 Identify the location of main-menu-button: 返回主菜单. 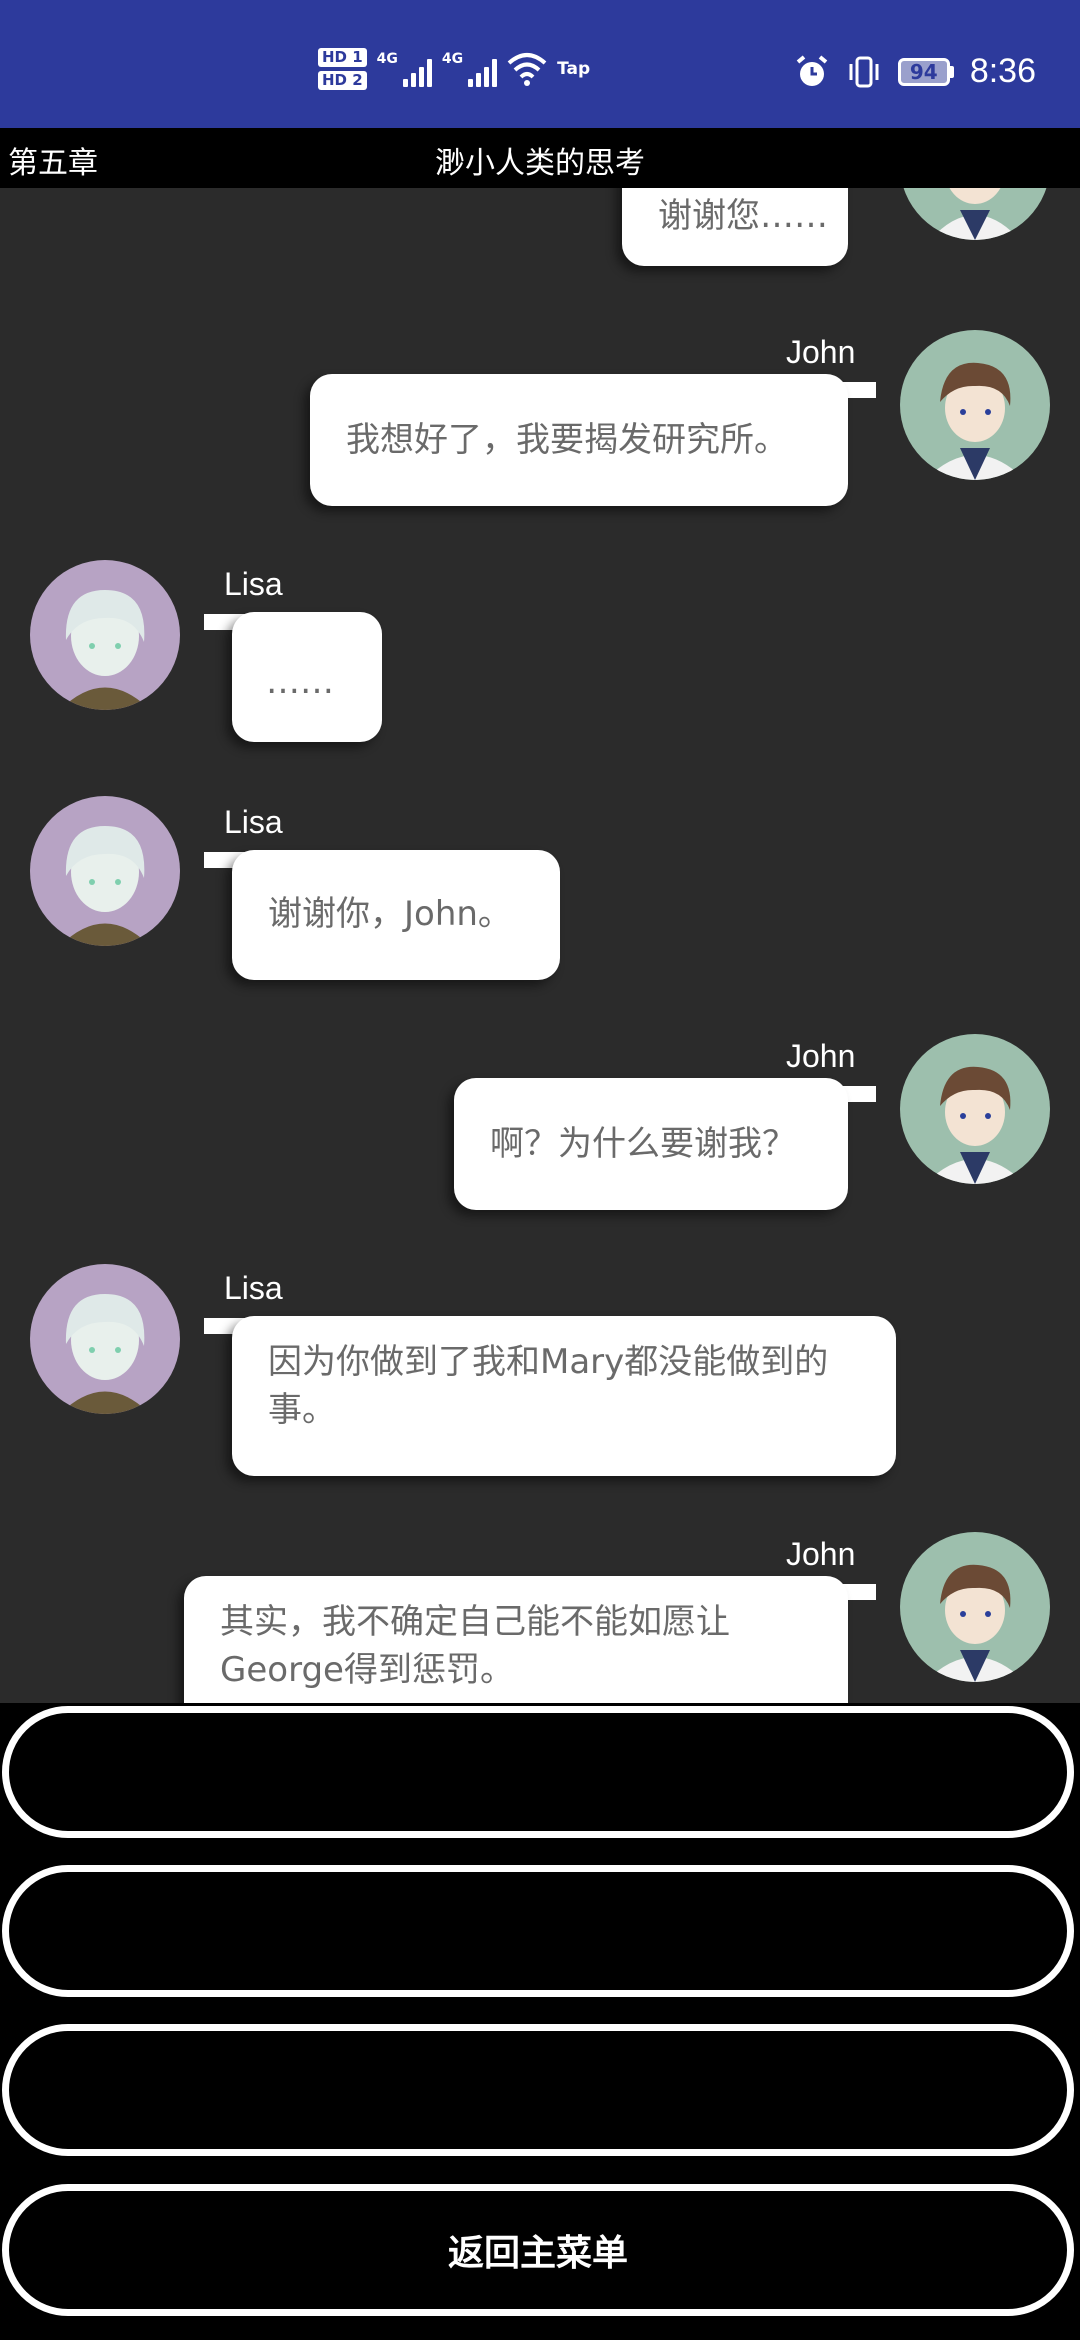
(538, 2250).